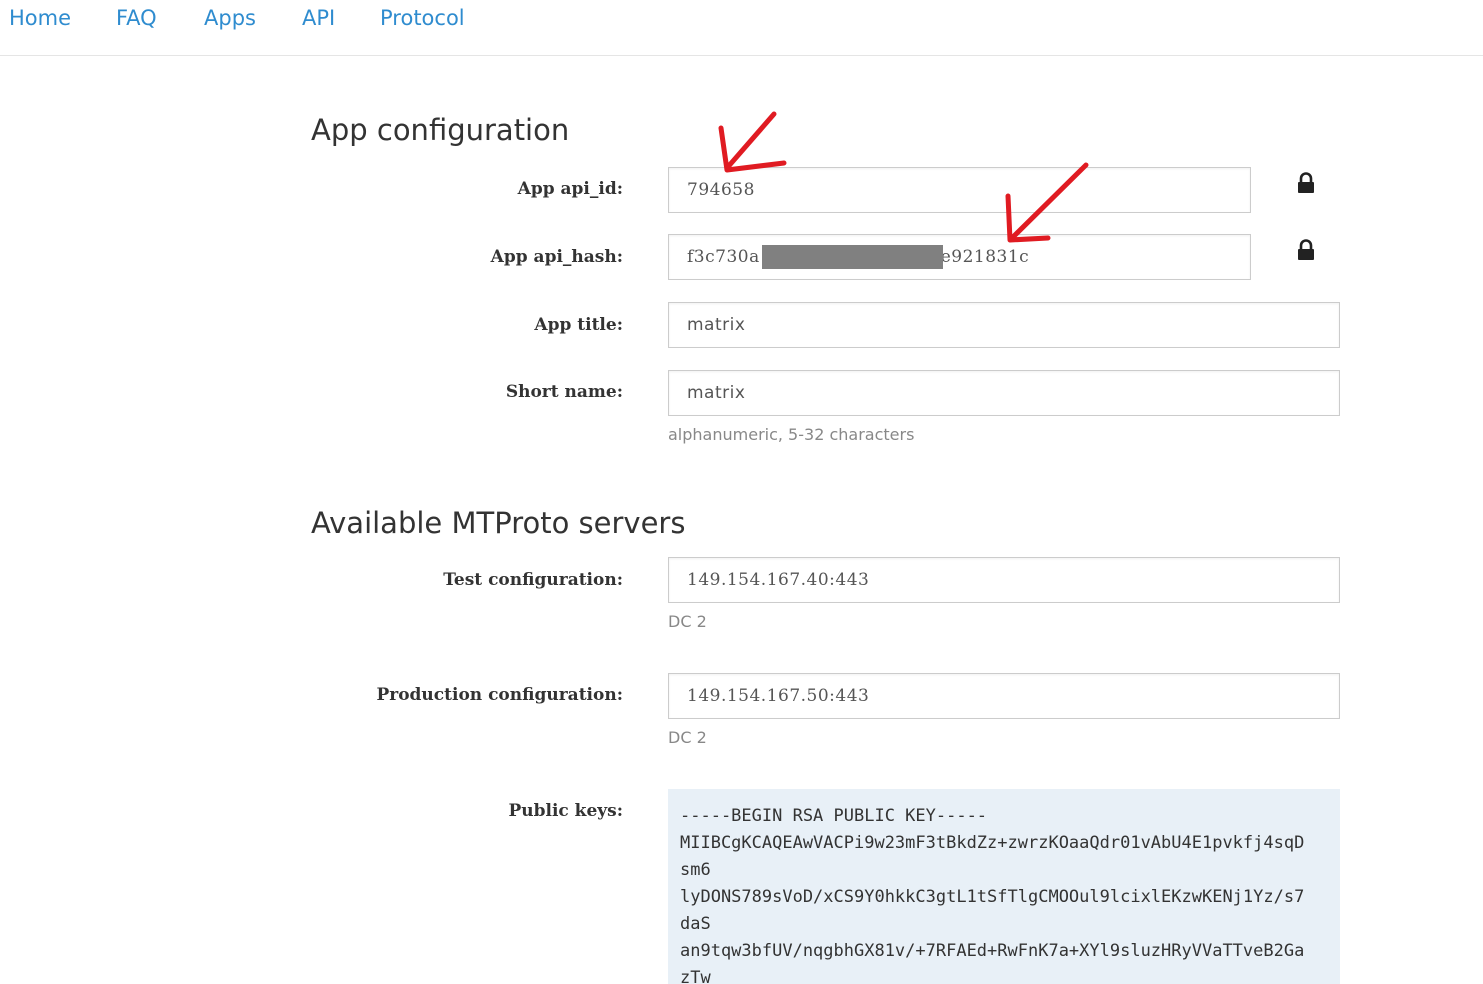 This screenshot has height=984, width=1483. What do you see at coordinates (40, 18) in the screenshot?
I see `nav-home-link: Home` at bounding box center [40, 18].